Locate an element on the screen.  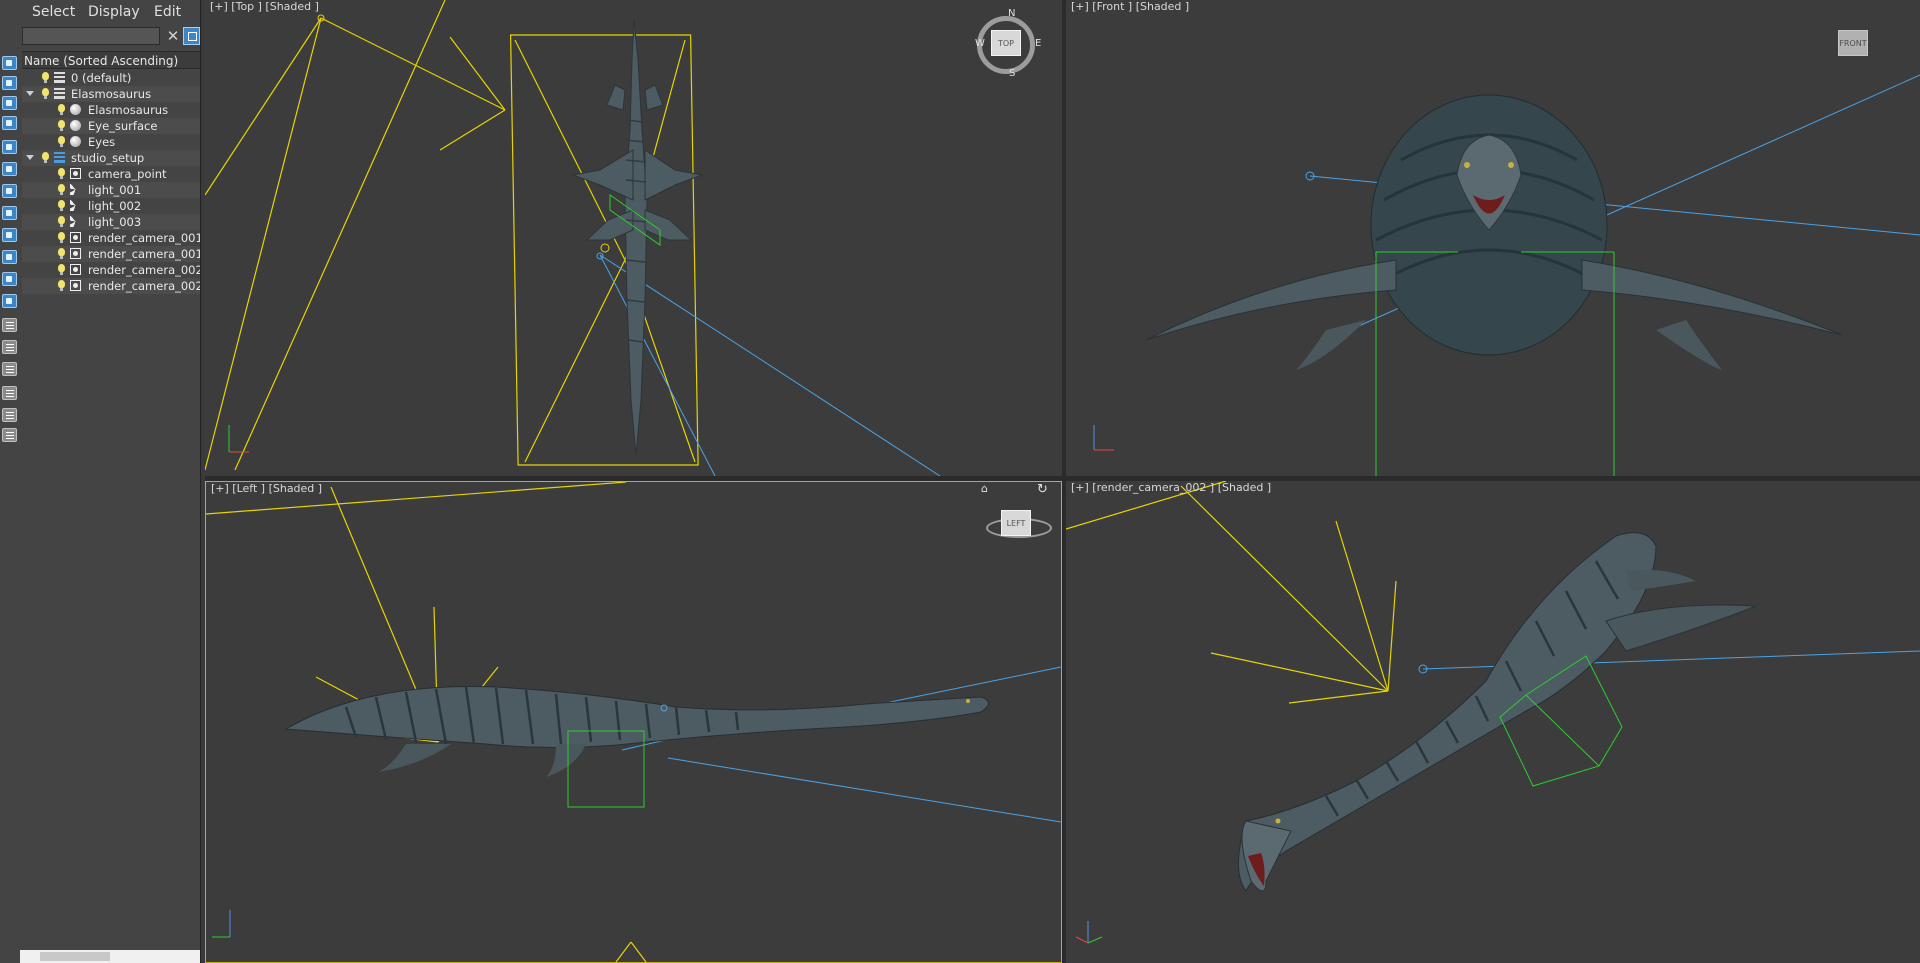
explorer-menu-bar: Select Display Edit is located at coordinates (110, 13).